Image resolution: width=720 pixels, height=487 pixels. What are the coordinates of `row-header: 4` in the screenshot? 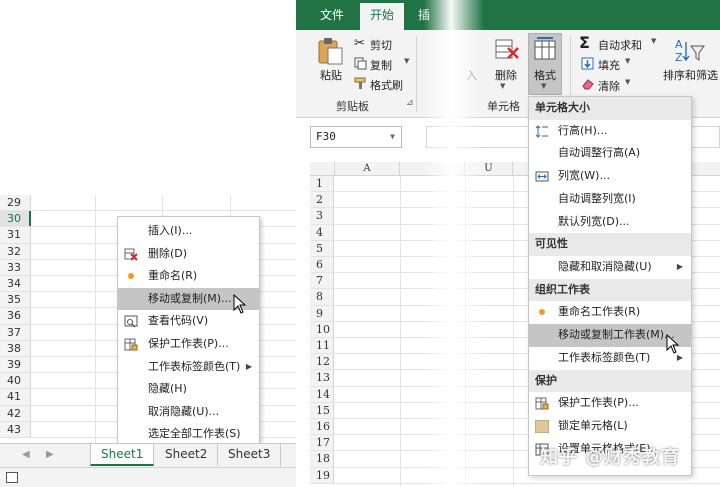 It's located at (322, 232).